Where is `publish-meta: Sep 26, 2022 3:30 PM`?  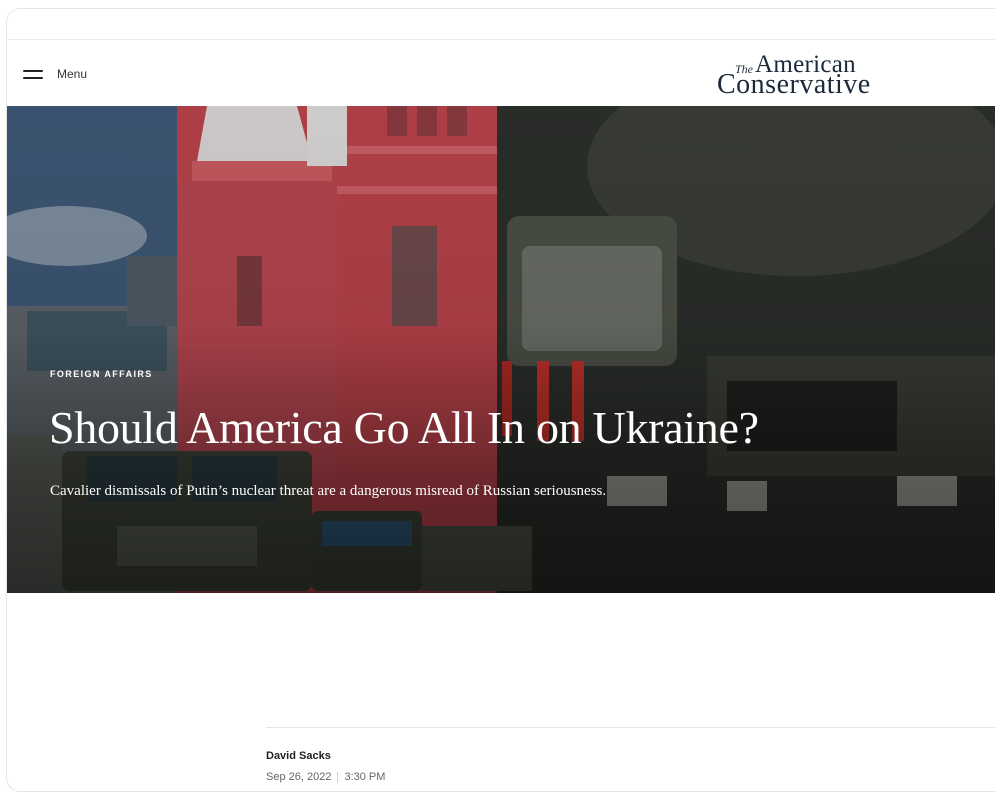
publish-meta: Sep 26, 2022 3:30 PM is located at coordinates (325, 777).